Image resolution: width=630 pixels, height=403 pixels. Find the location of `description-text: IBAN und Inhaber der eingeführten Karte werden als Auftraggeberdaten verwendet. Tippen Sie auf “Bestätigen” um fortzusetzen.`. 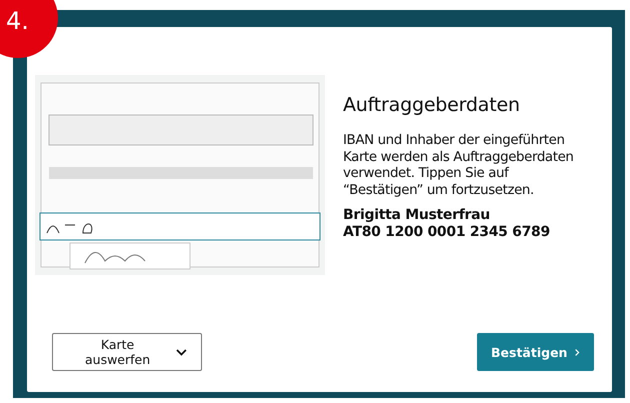

description-text: IBAN und Inhaber der eingeführten Karte werden als Auftraggeberdaten verwendet. Tippen Sie auf “Bestätigen” um fortzusetzen. is located at coordinates (459, 166).